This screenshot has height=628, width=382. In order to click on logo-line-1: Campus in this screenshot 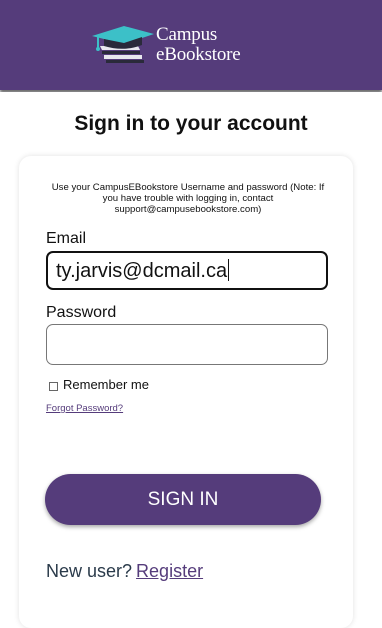, I will do `click(187, 34)`.